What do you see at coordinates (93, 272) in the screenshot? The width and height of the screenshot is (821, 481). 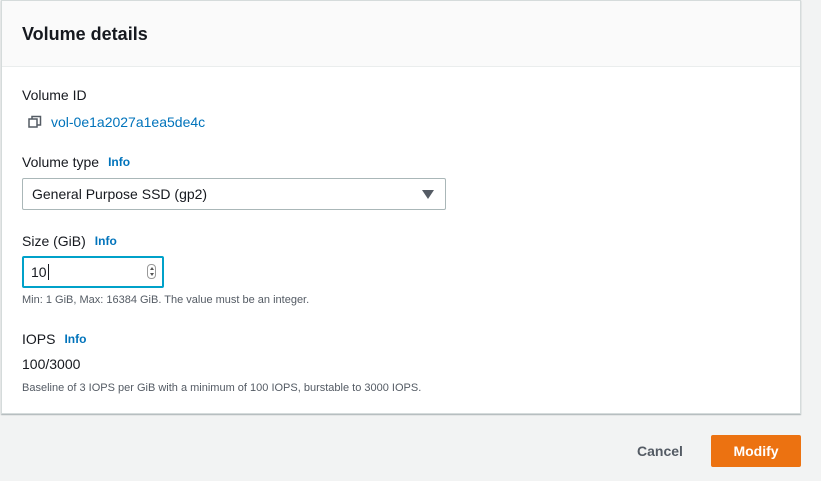 I see `size-input: 10` at bounding box center [93, 272].